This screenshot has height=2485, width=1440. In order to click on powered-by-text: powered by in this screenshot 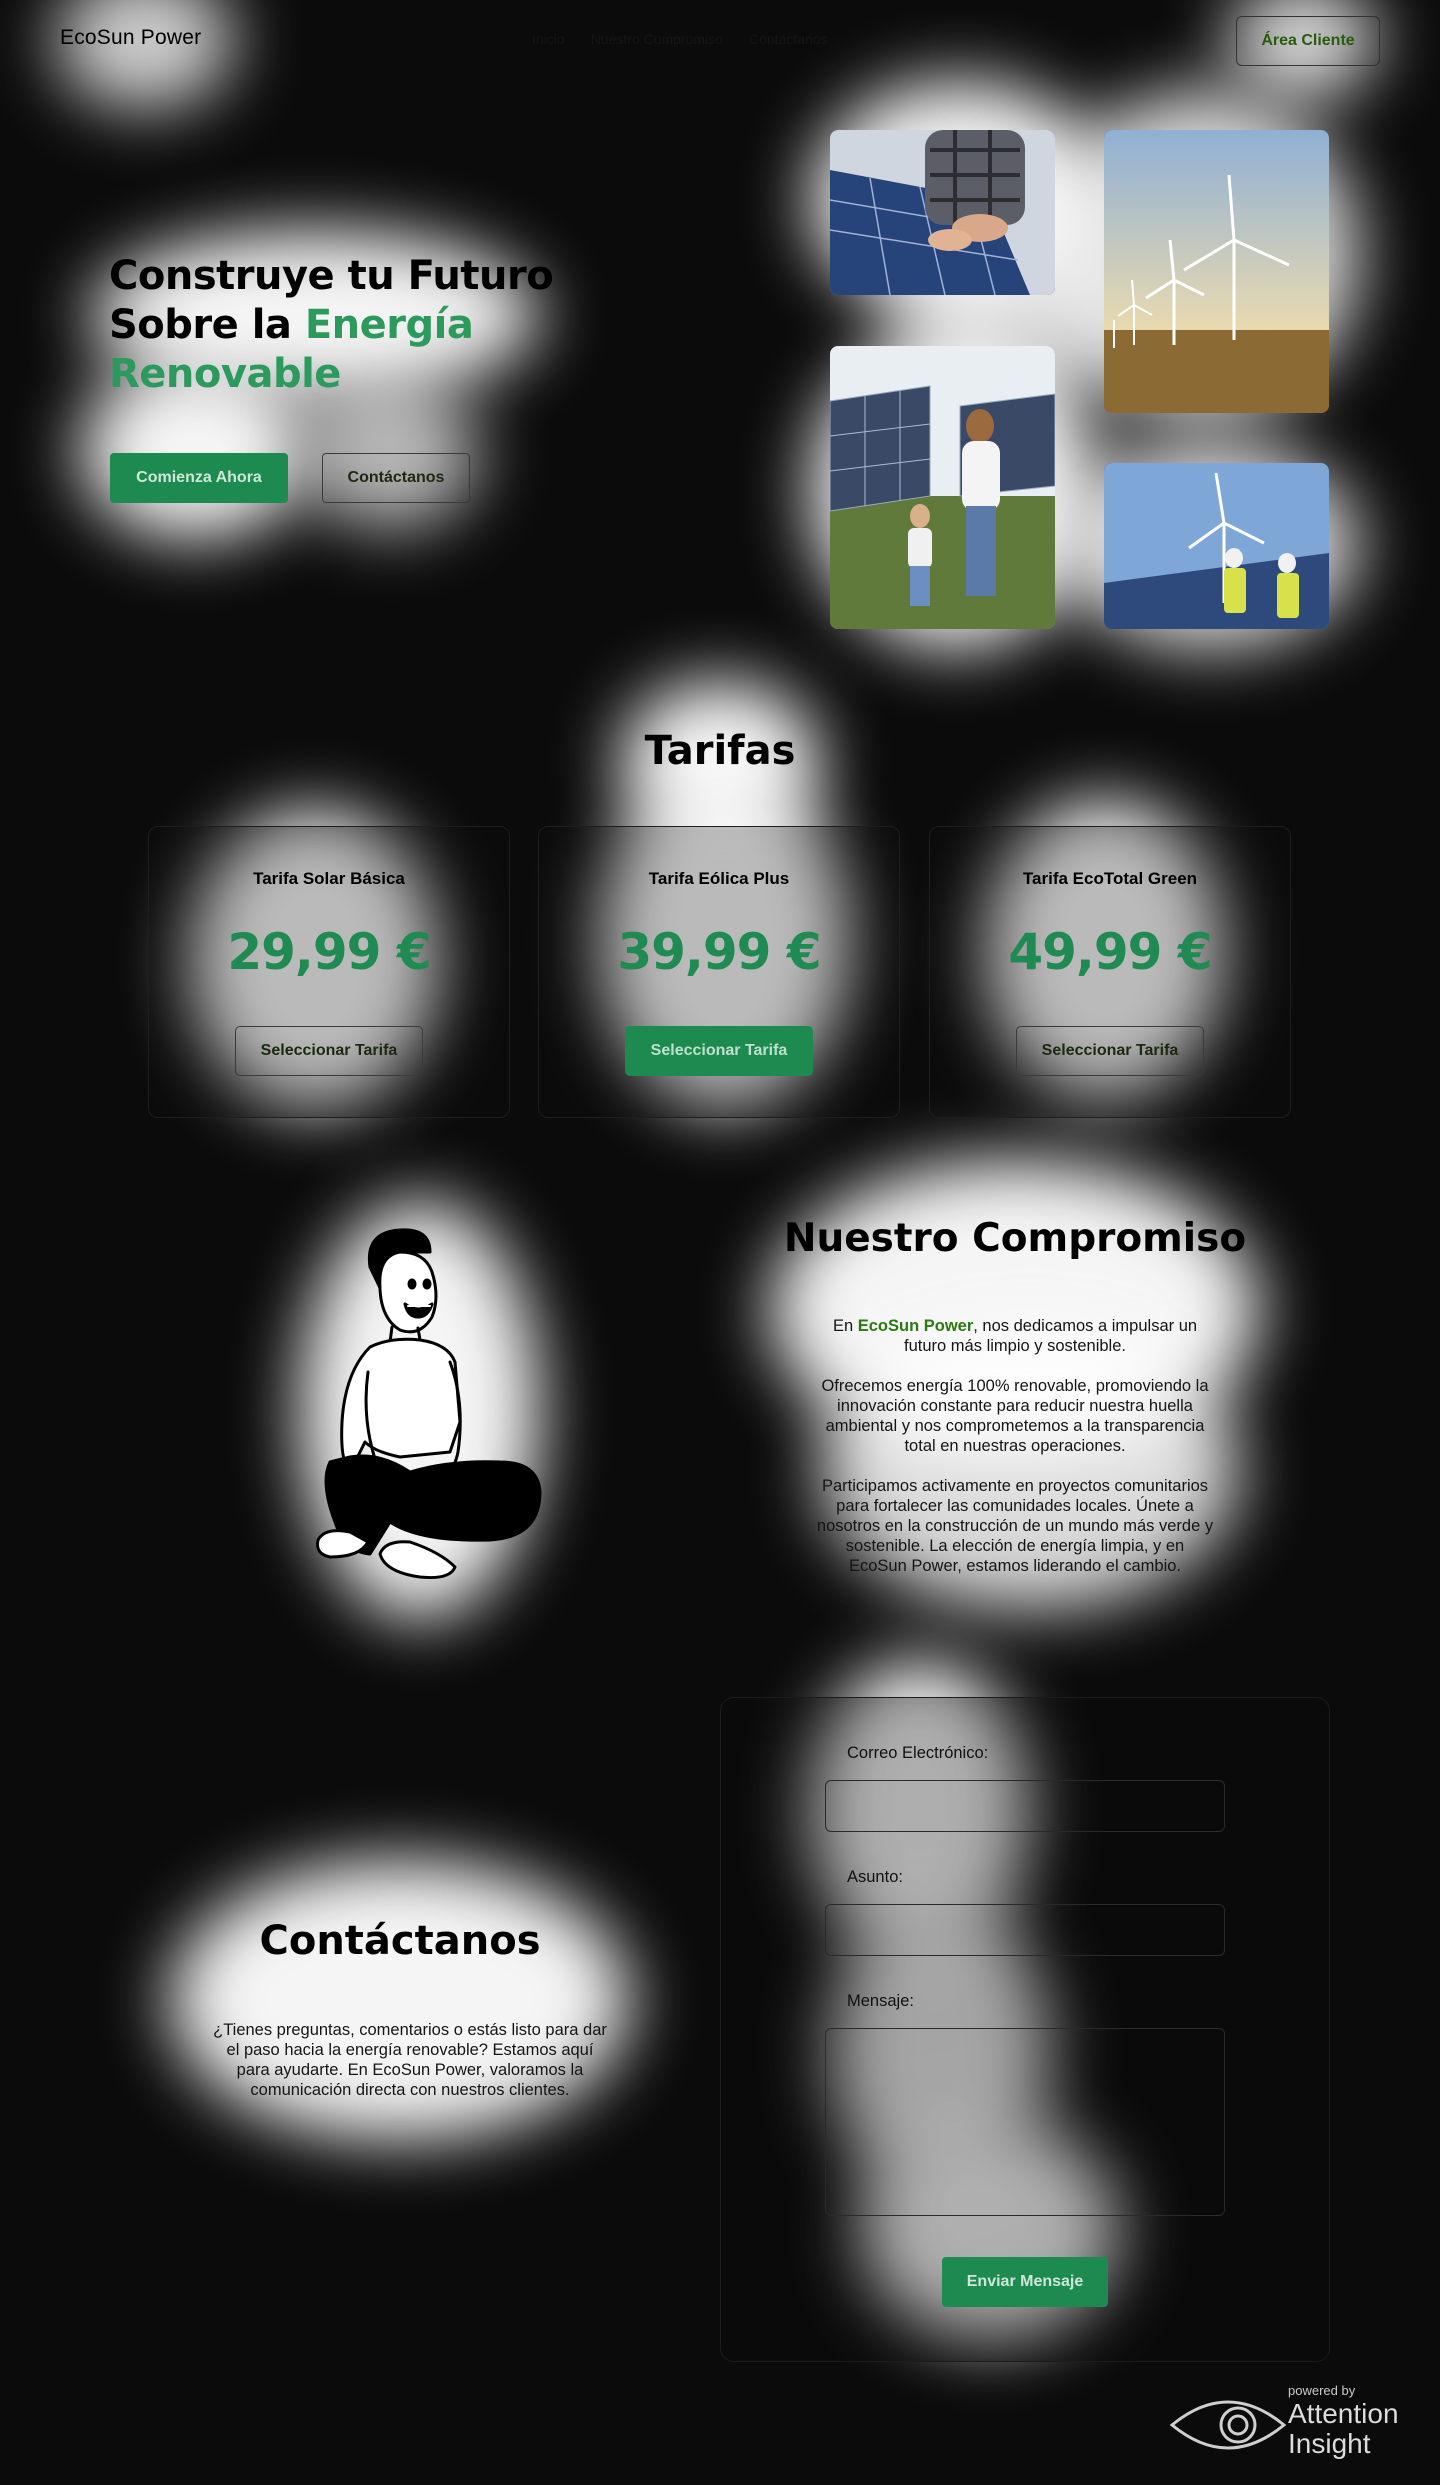, I will do `click(1322, 2390)`.